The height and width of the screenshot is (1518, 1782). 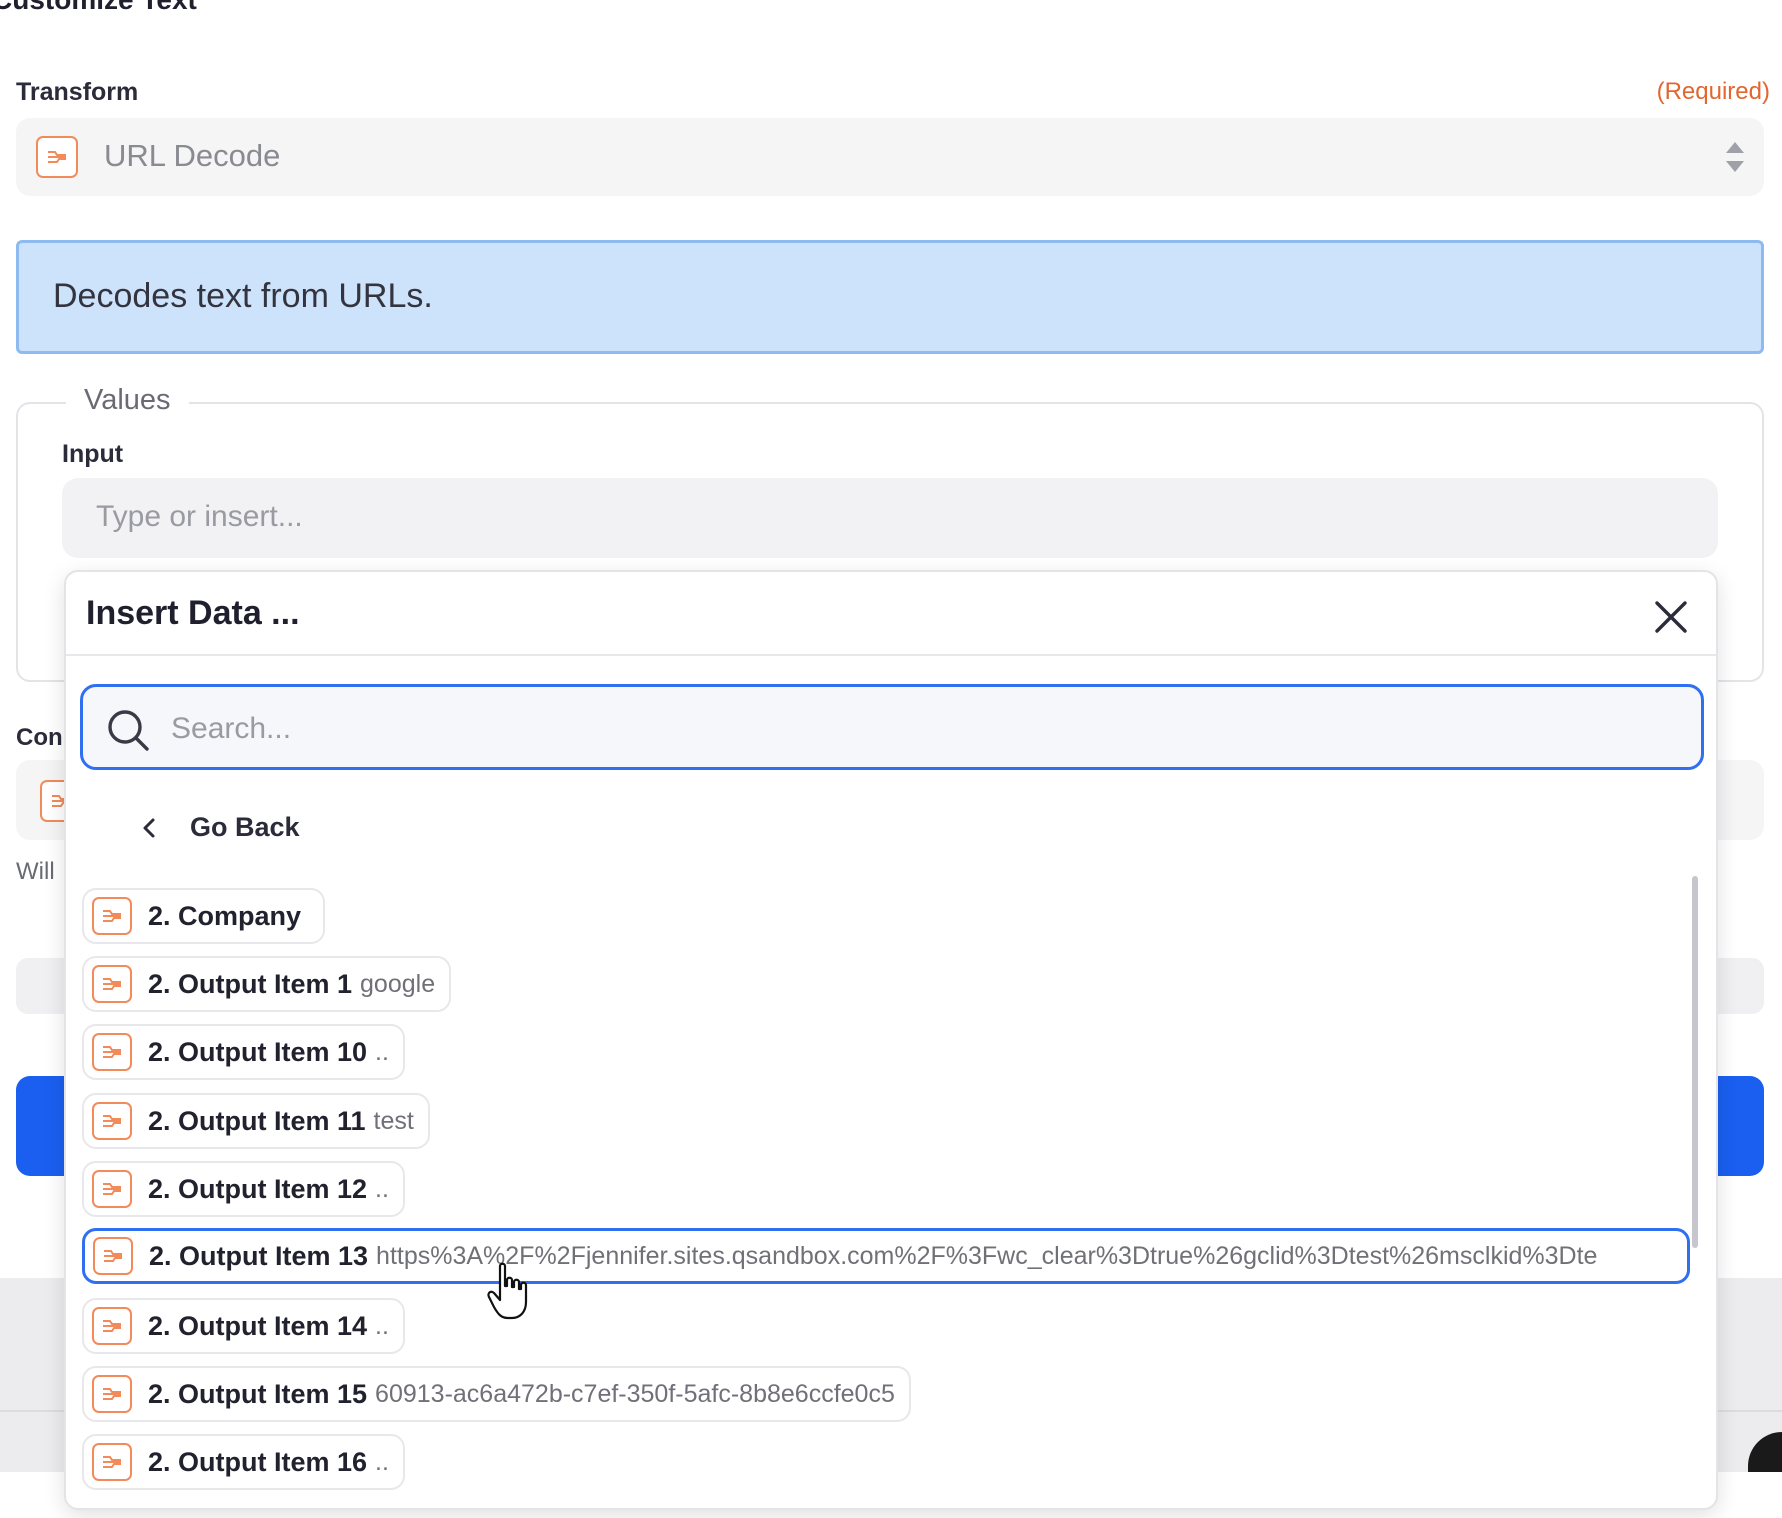 I want to click on transform-select: URL Decode, so click(x=890, y=157).